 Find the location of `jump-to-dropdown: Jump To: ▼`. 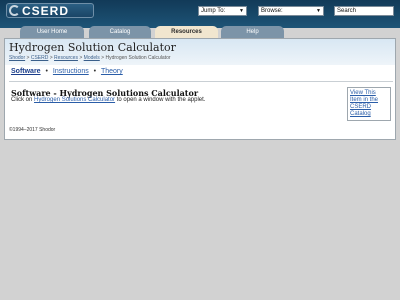

jump-to-dropdown: Jump To: ▼ is located at coordinates (222, 11).